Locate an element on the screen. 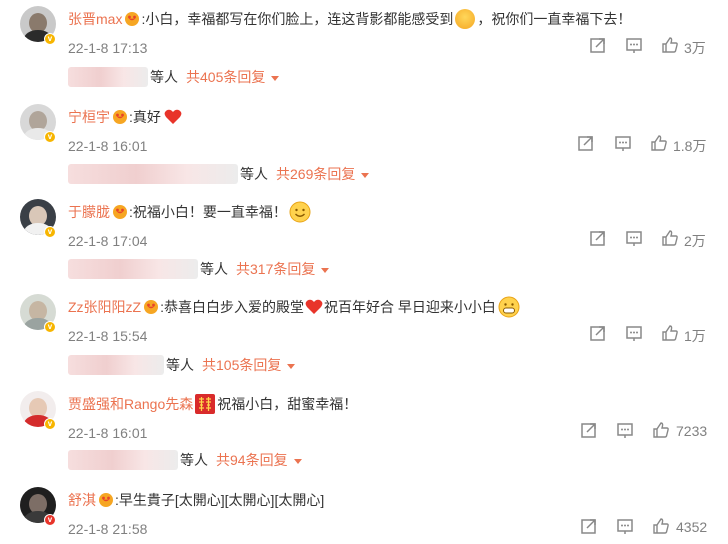 The image size is (728, 544). reply-summary: 等人 共94条回复 is located at coordinates (185, 460).